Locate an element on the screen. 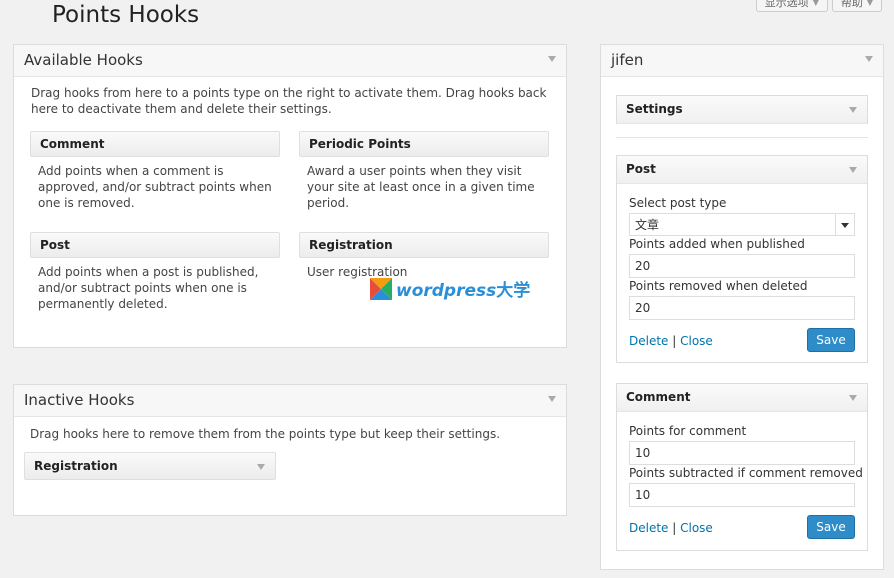 The height and width of the screenshot is (578, 894). wordpress-daxue-logo-icon is located at coordinates (381, 288).